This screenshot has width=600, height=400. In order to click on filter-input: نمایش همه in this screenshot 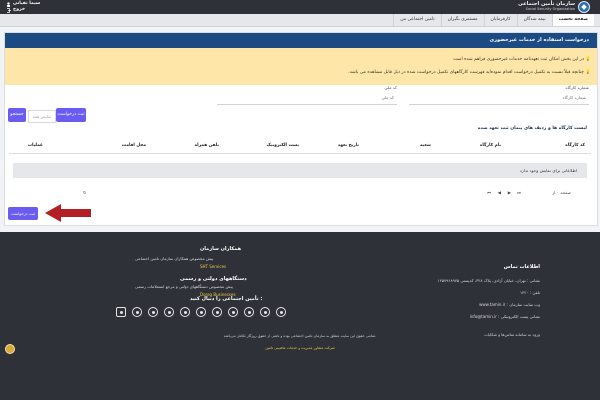, I will do `click(42, 116)`.